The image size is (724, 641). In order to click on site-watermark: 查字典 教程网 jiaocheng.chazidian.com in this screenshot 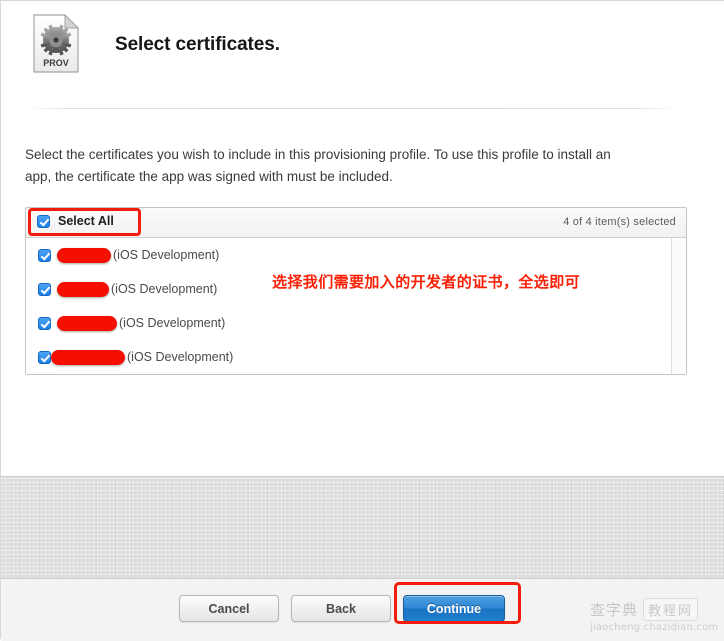, I will do `click(654, 617)`.